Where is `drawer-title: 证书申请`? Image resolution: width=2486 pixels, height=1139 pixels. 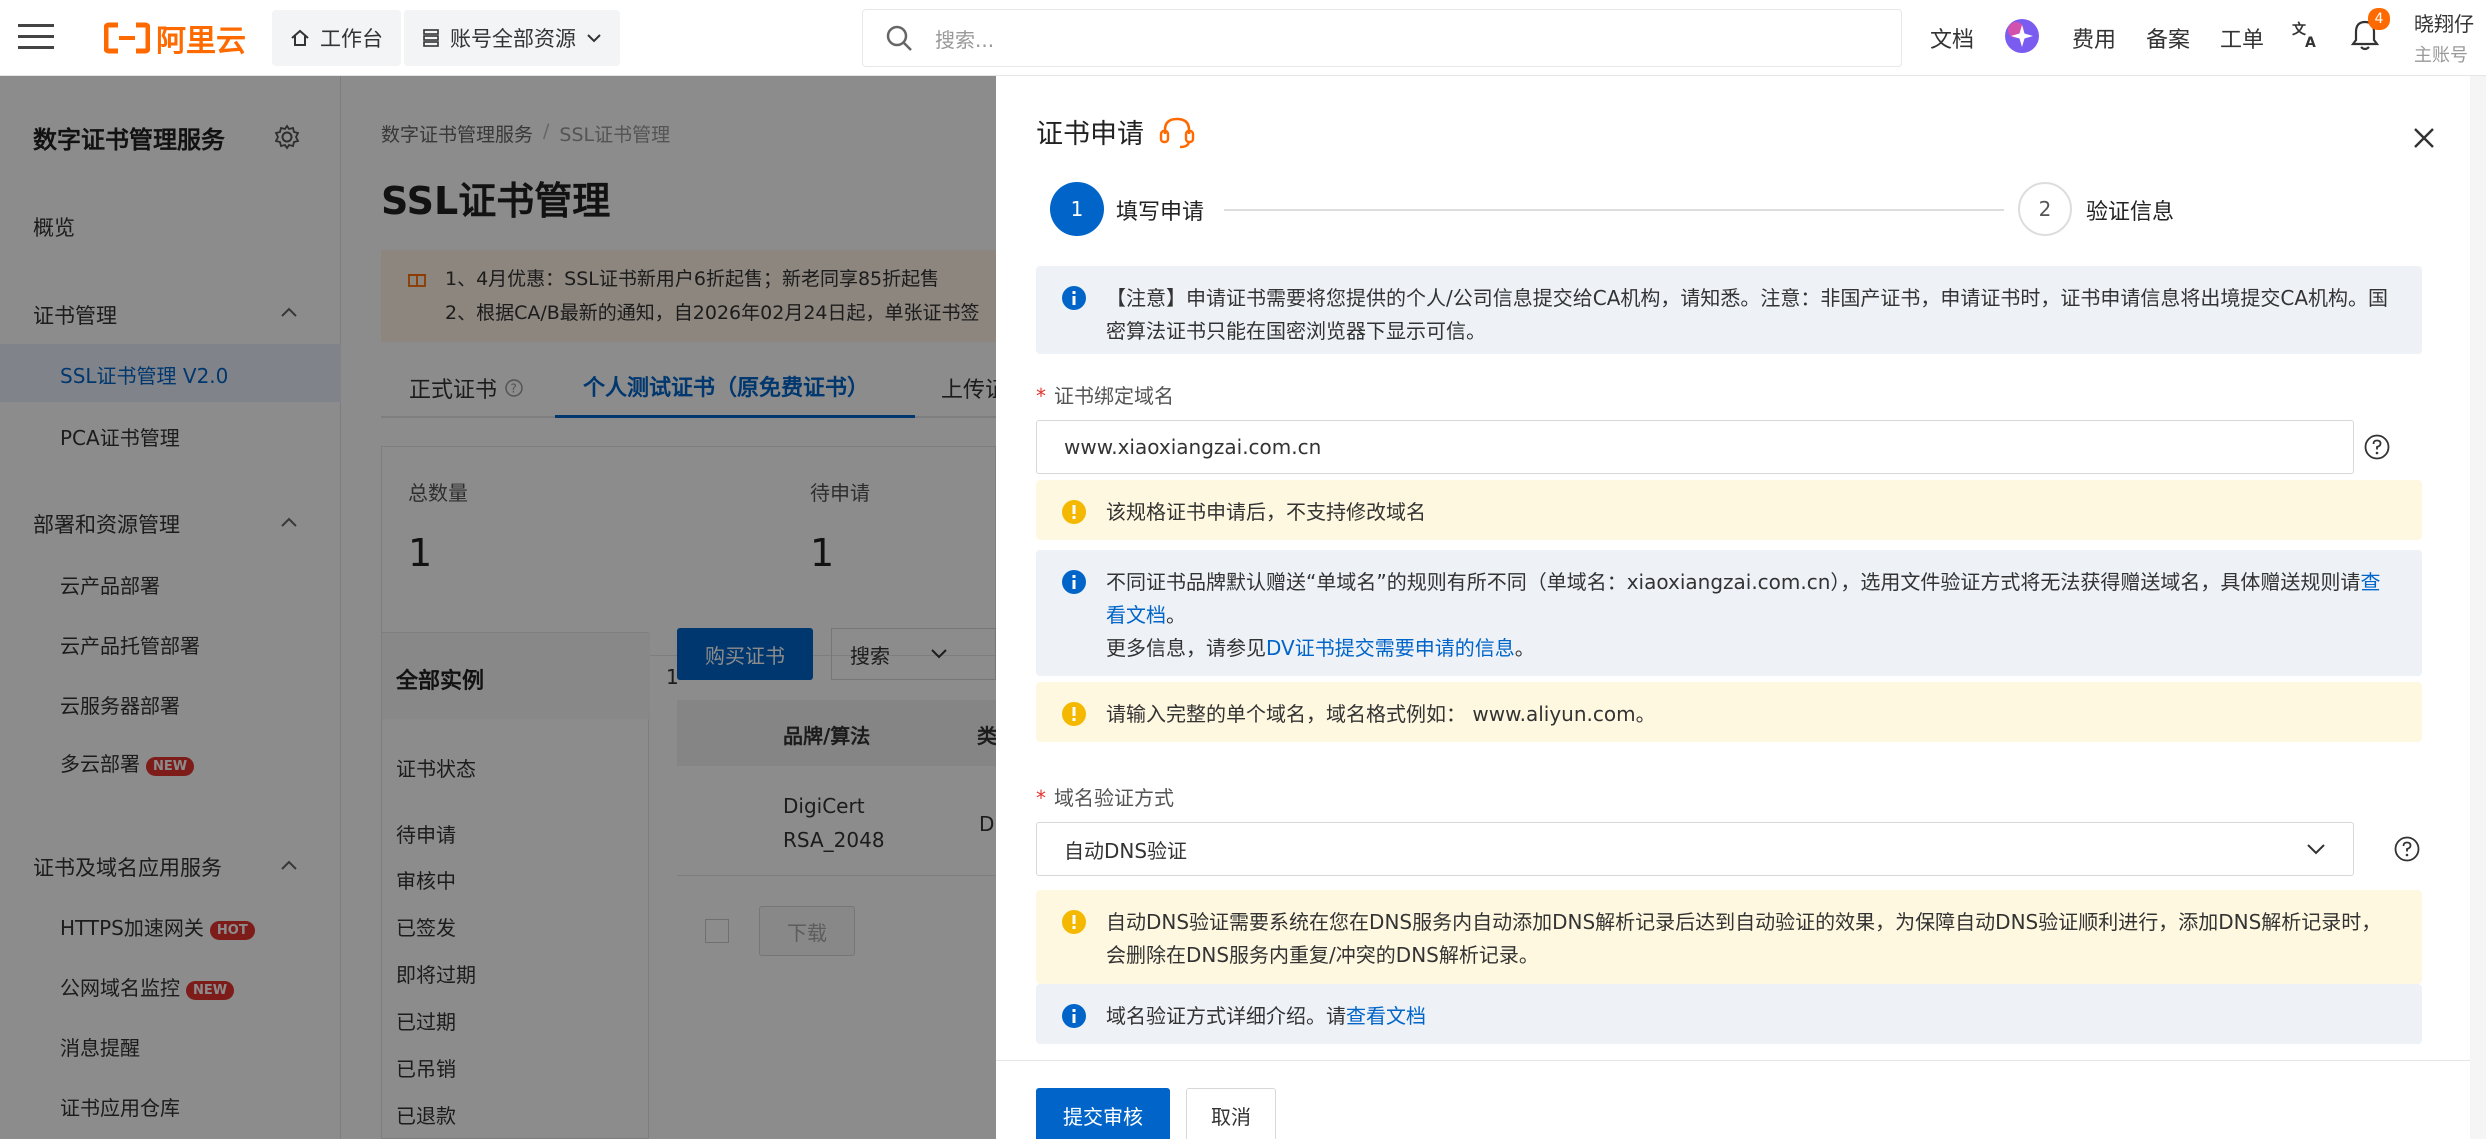 drawer-title: 证书申请 is located at coordinates (1090, 134).